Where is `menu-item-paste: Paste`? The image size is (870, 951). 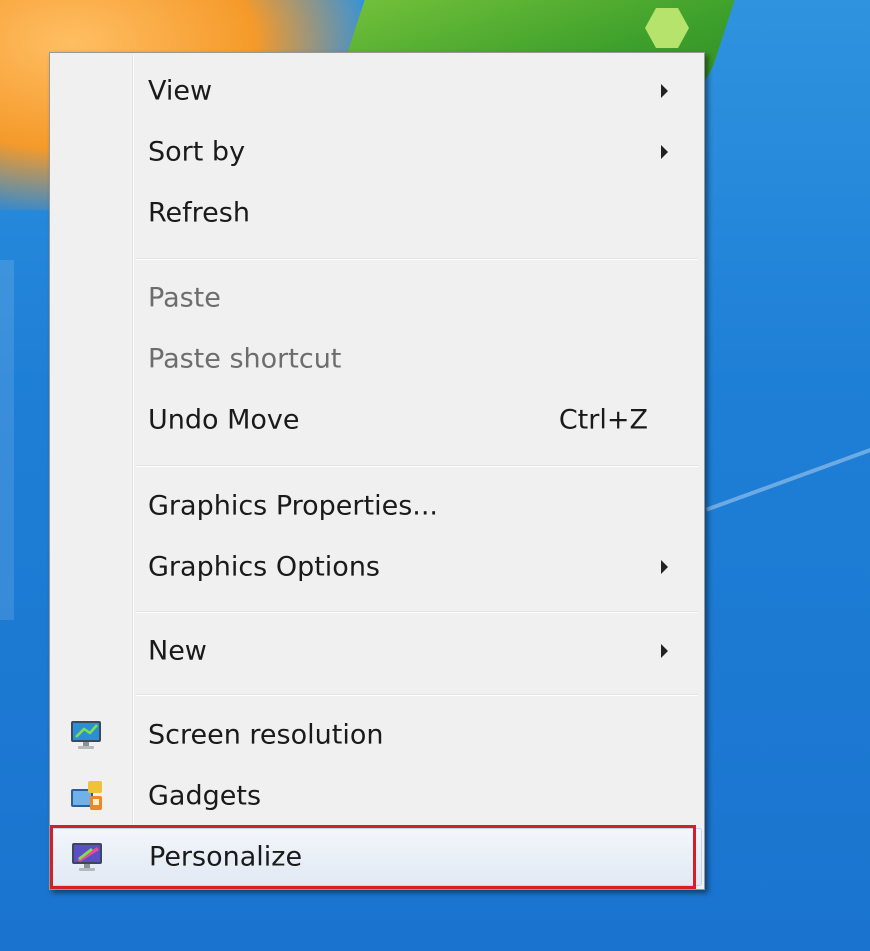 menu-item-paste: Paste is located at coordinates (377, 298).